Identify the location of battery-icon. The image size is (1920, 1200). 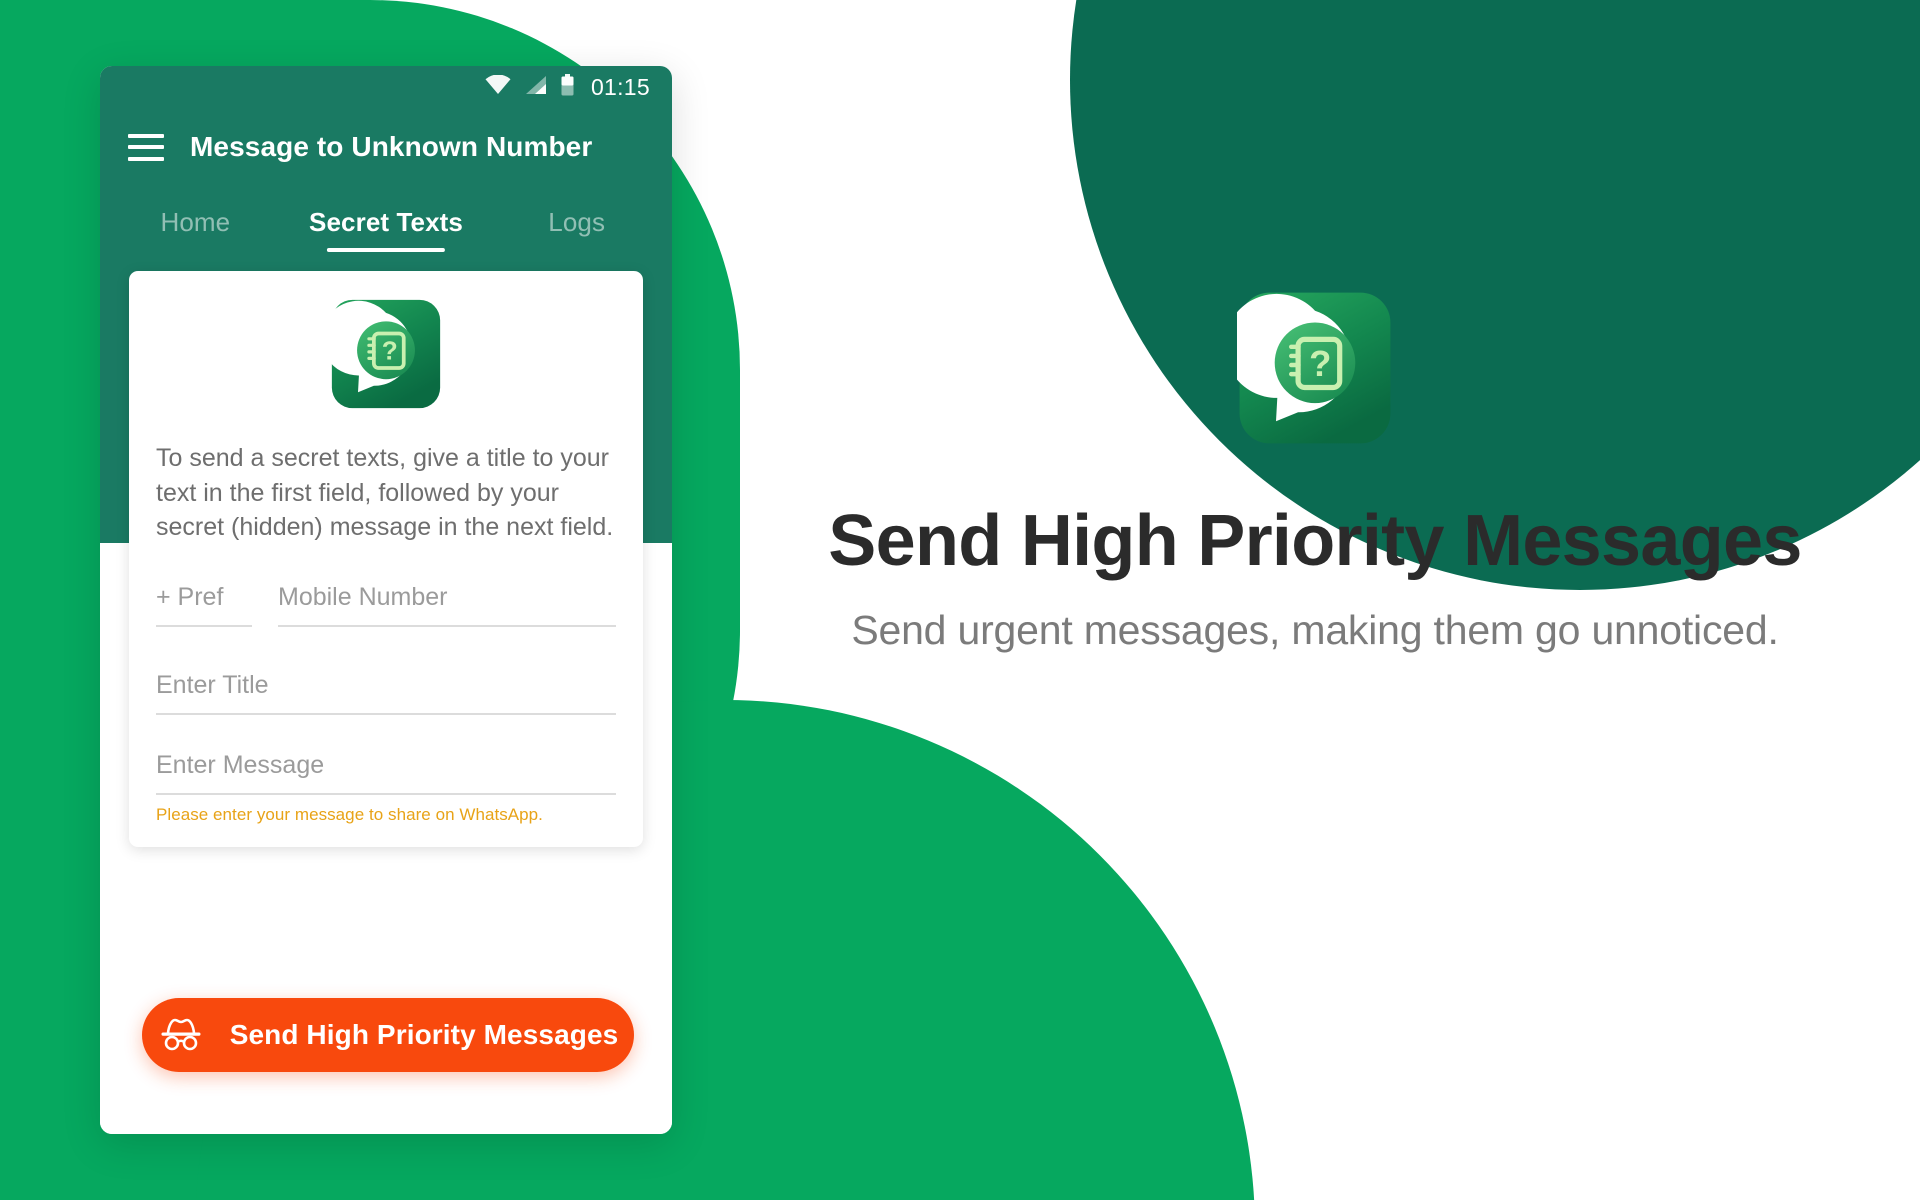
(567, 87).